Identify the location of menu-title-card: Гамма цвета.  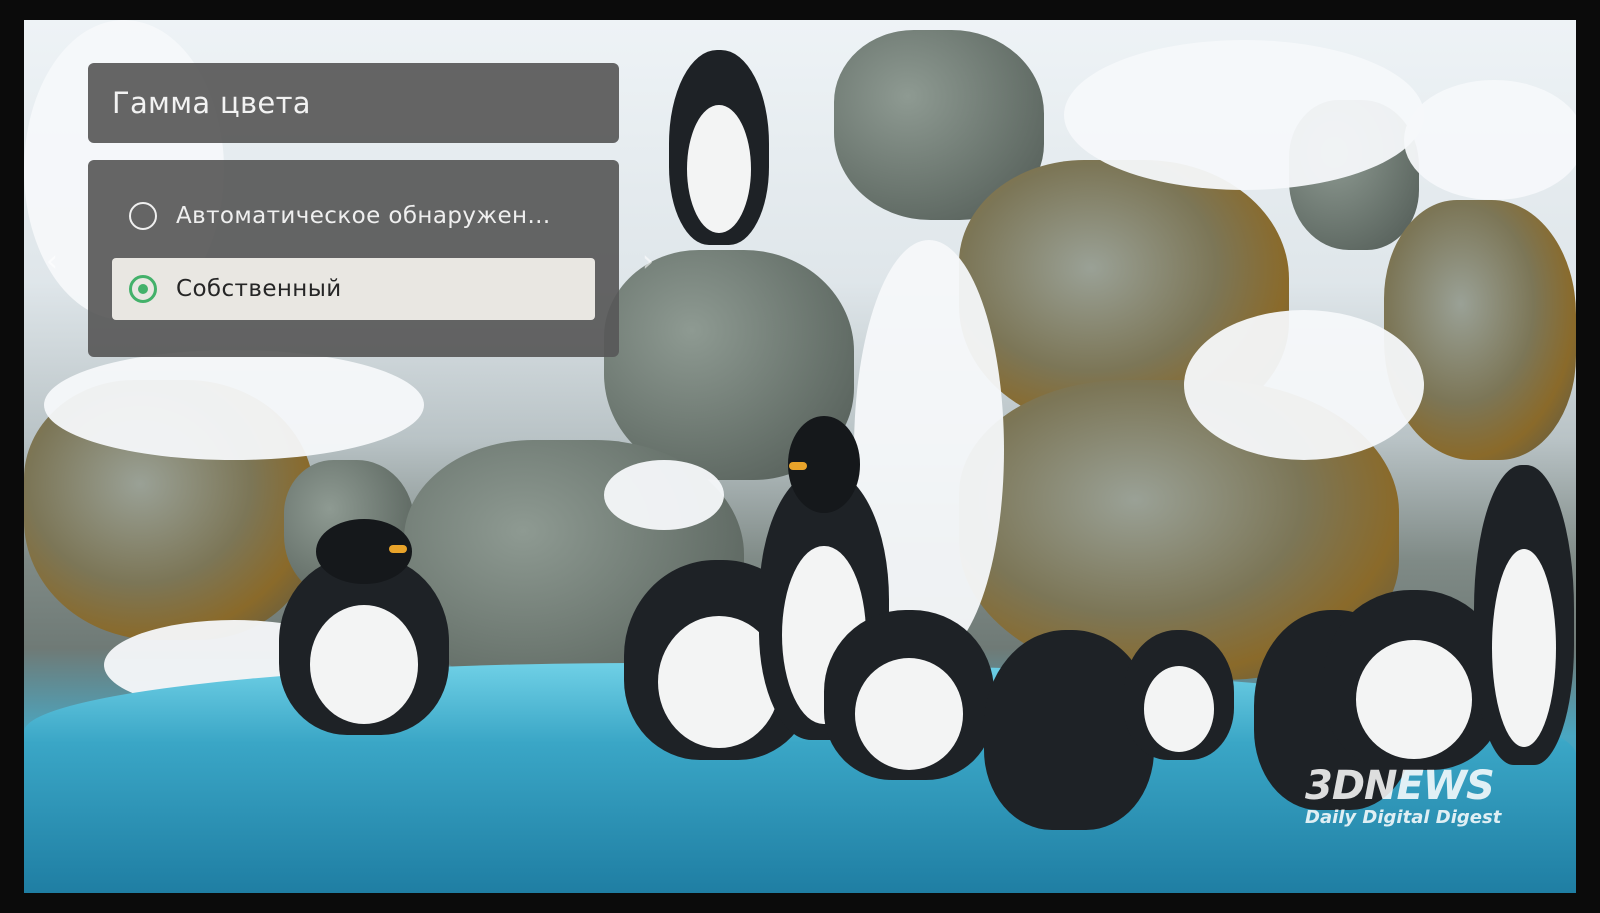
(353, 103).